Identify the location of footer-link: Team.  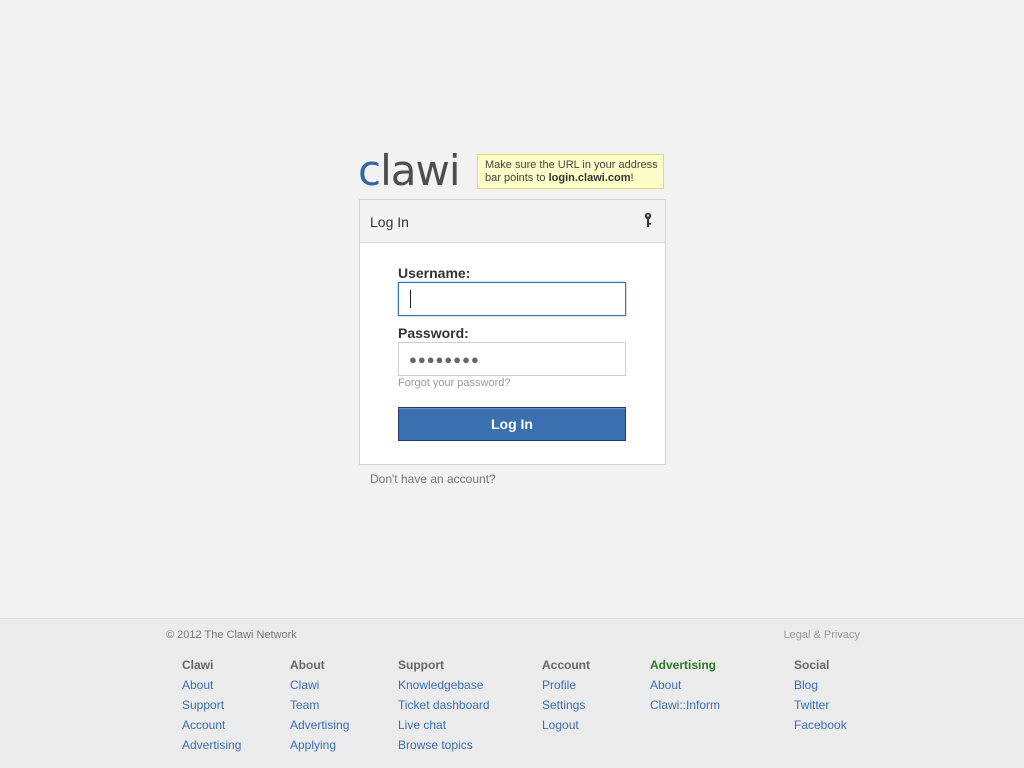
(319, 709).